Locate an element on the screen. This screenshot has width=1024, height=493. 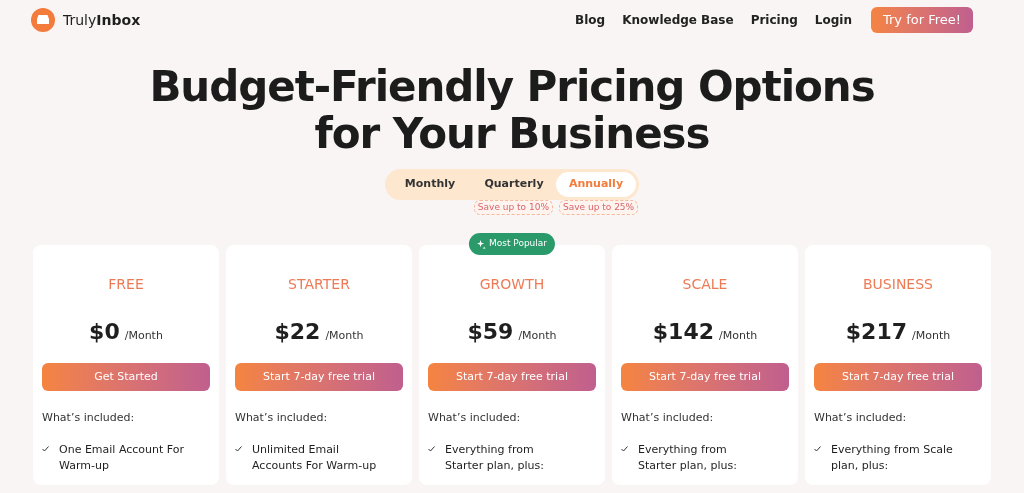
savings-badge: Save up to 10% is located at coordinates (513, 207).